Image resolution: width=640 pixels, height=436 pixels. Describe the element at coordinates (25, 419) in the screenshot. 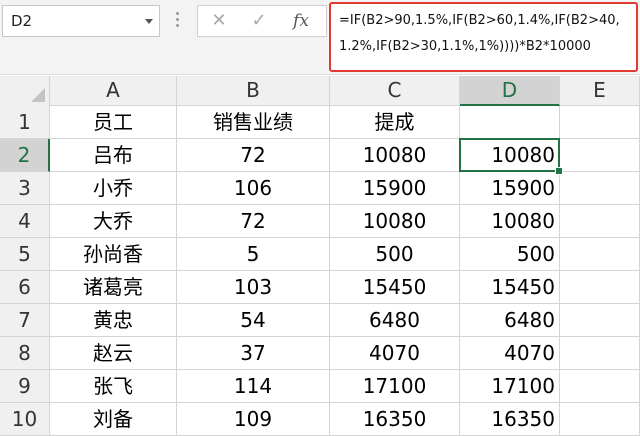

I see `row-header-10: 10` at that location.